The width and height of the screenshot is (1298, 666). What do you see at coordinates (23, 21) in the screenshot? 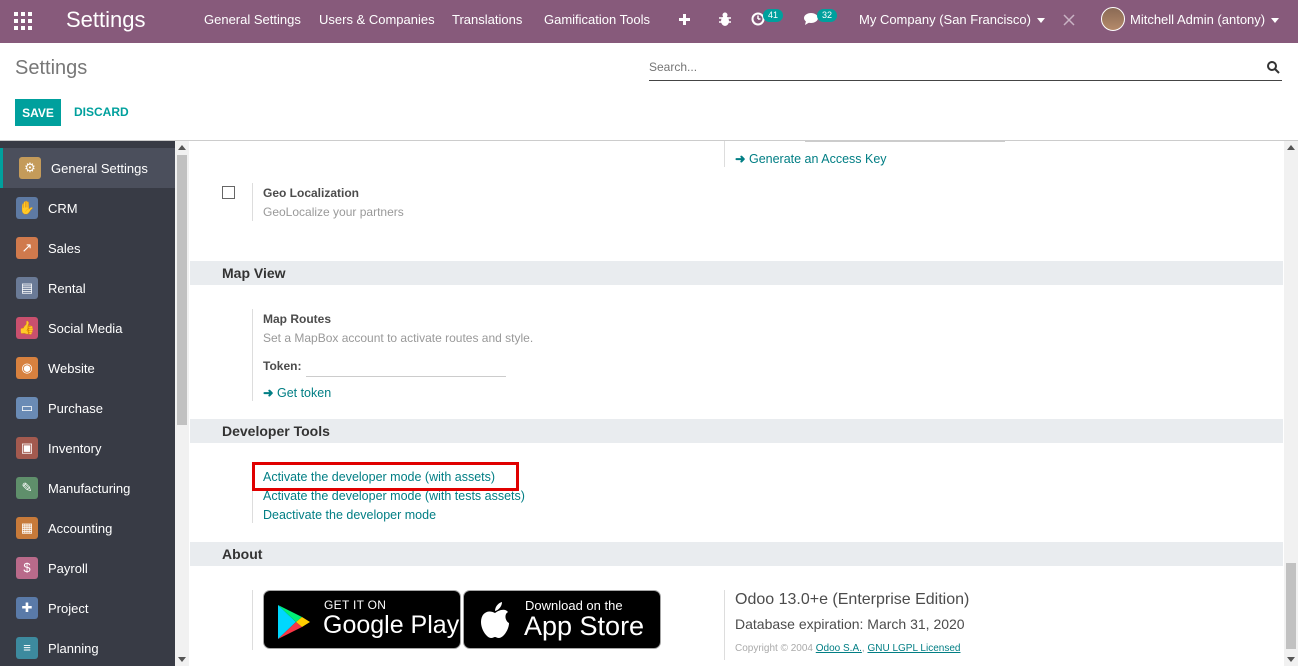
I see `apps-menu-icon` at bounding box center [23, 21].